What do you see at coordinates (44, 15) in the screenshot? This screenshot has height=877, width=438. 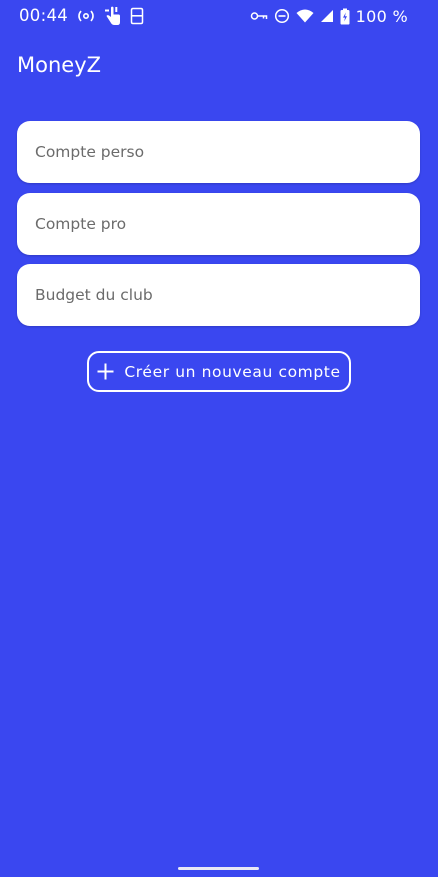 I see `status-time: 00:44` at bounding box center [44, 15].